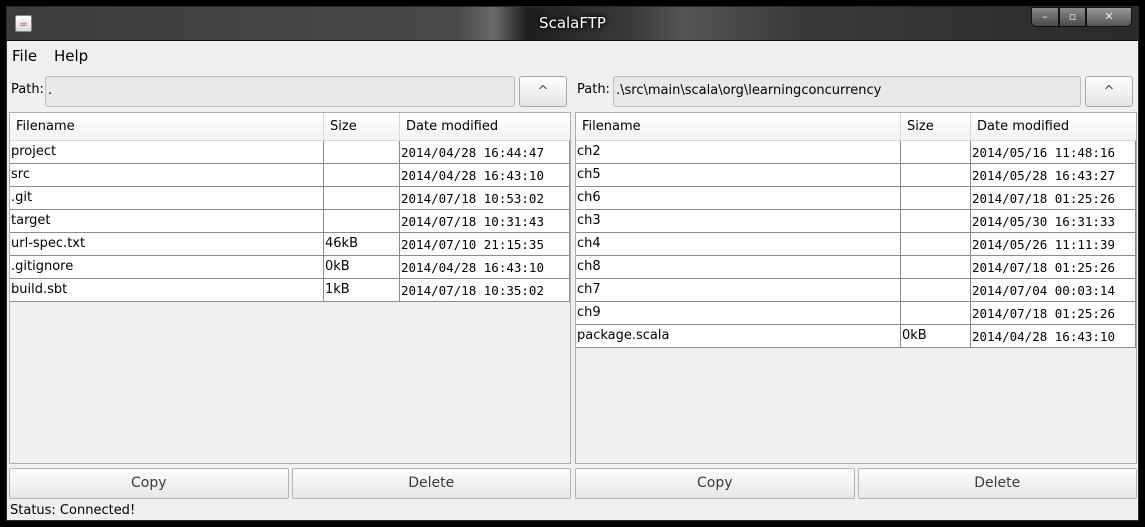  I want to click on cell-filename: ch5, so click(738, 175).